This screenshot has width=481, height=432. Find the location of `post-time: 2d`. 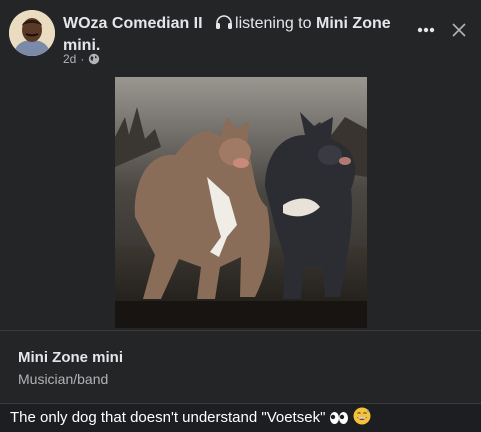

post-time: 2d is located at coordinates (69, 59).